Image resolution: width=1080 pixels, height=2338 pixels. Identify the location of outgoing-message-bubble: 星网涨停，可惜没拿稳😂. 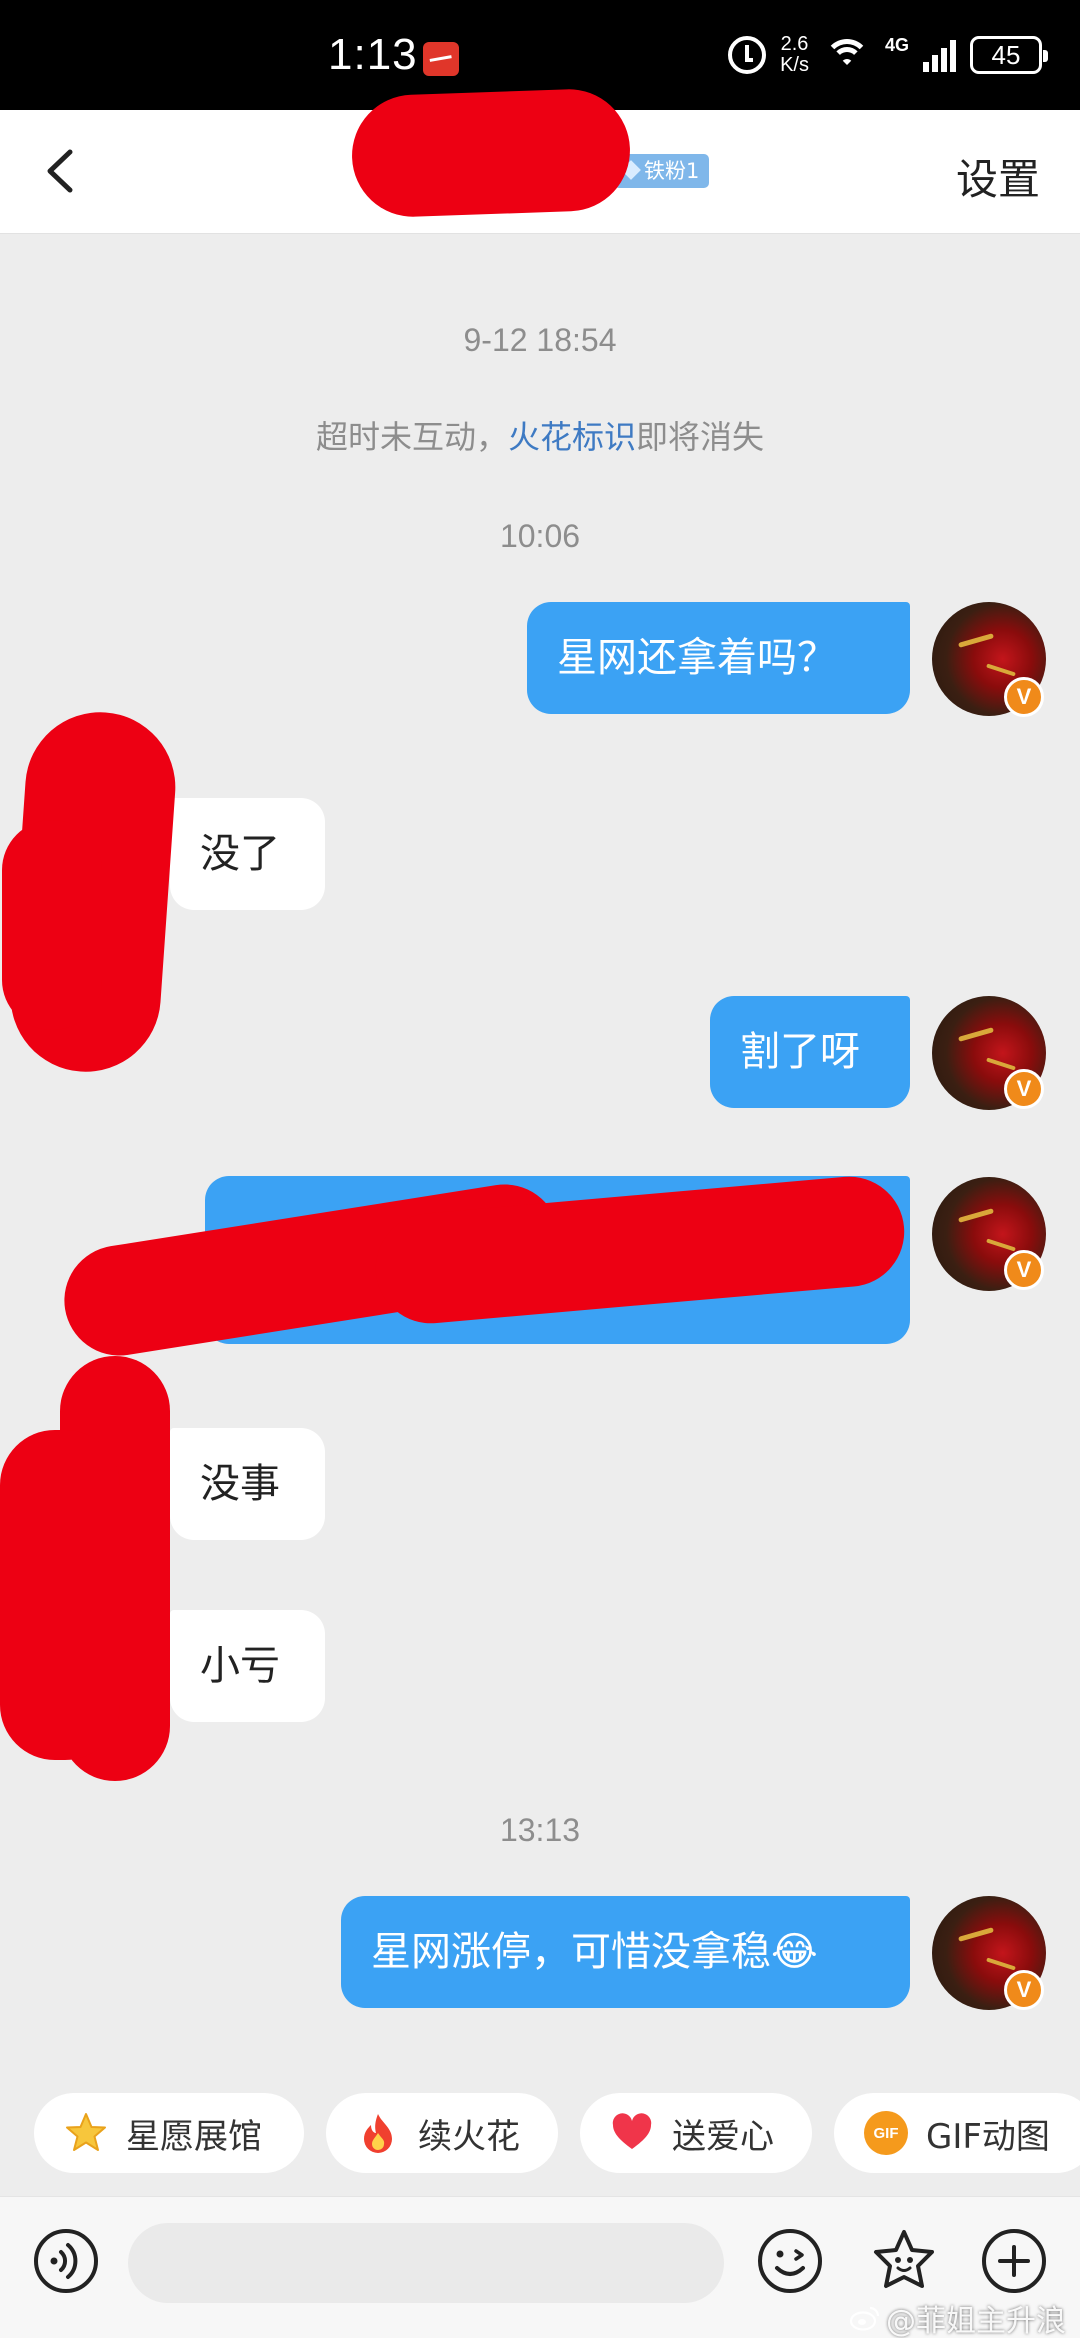
(625, 1952).